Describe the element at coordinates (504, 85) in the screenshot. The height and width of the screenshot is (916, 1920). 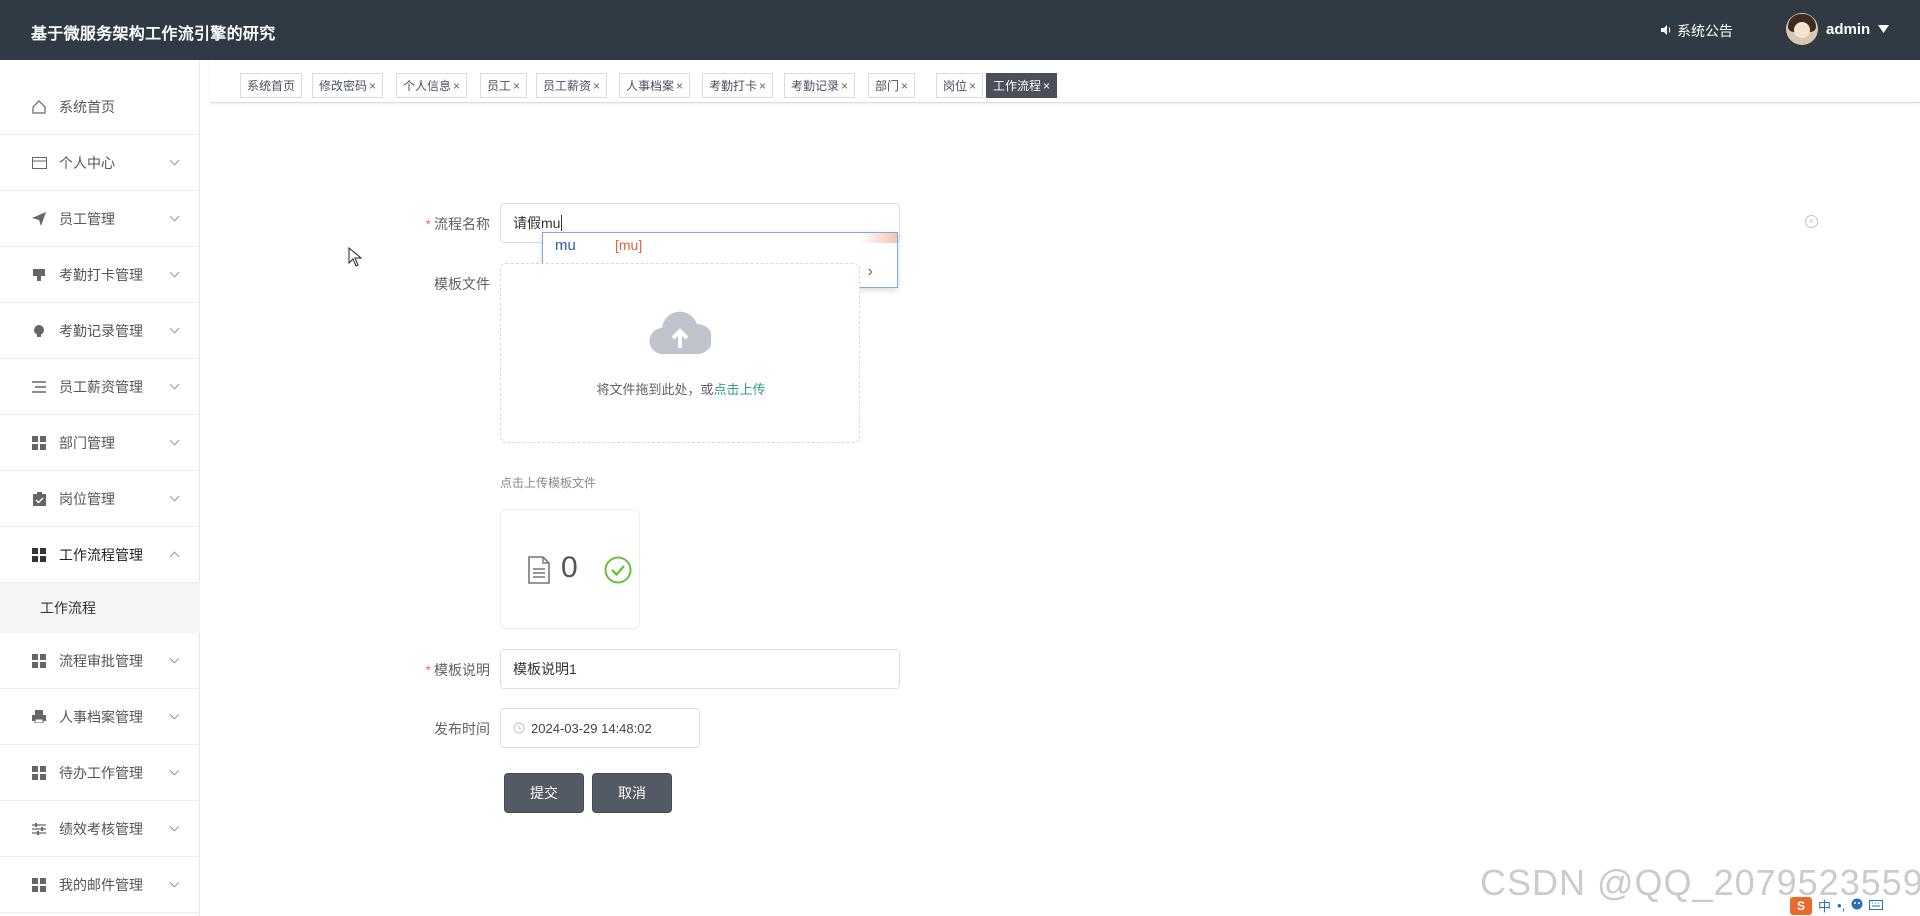
I see `tab-employee: 员工 ×` at that location.